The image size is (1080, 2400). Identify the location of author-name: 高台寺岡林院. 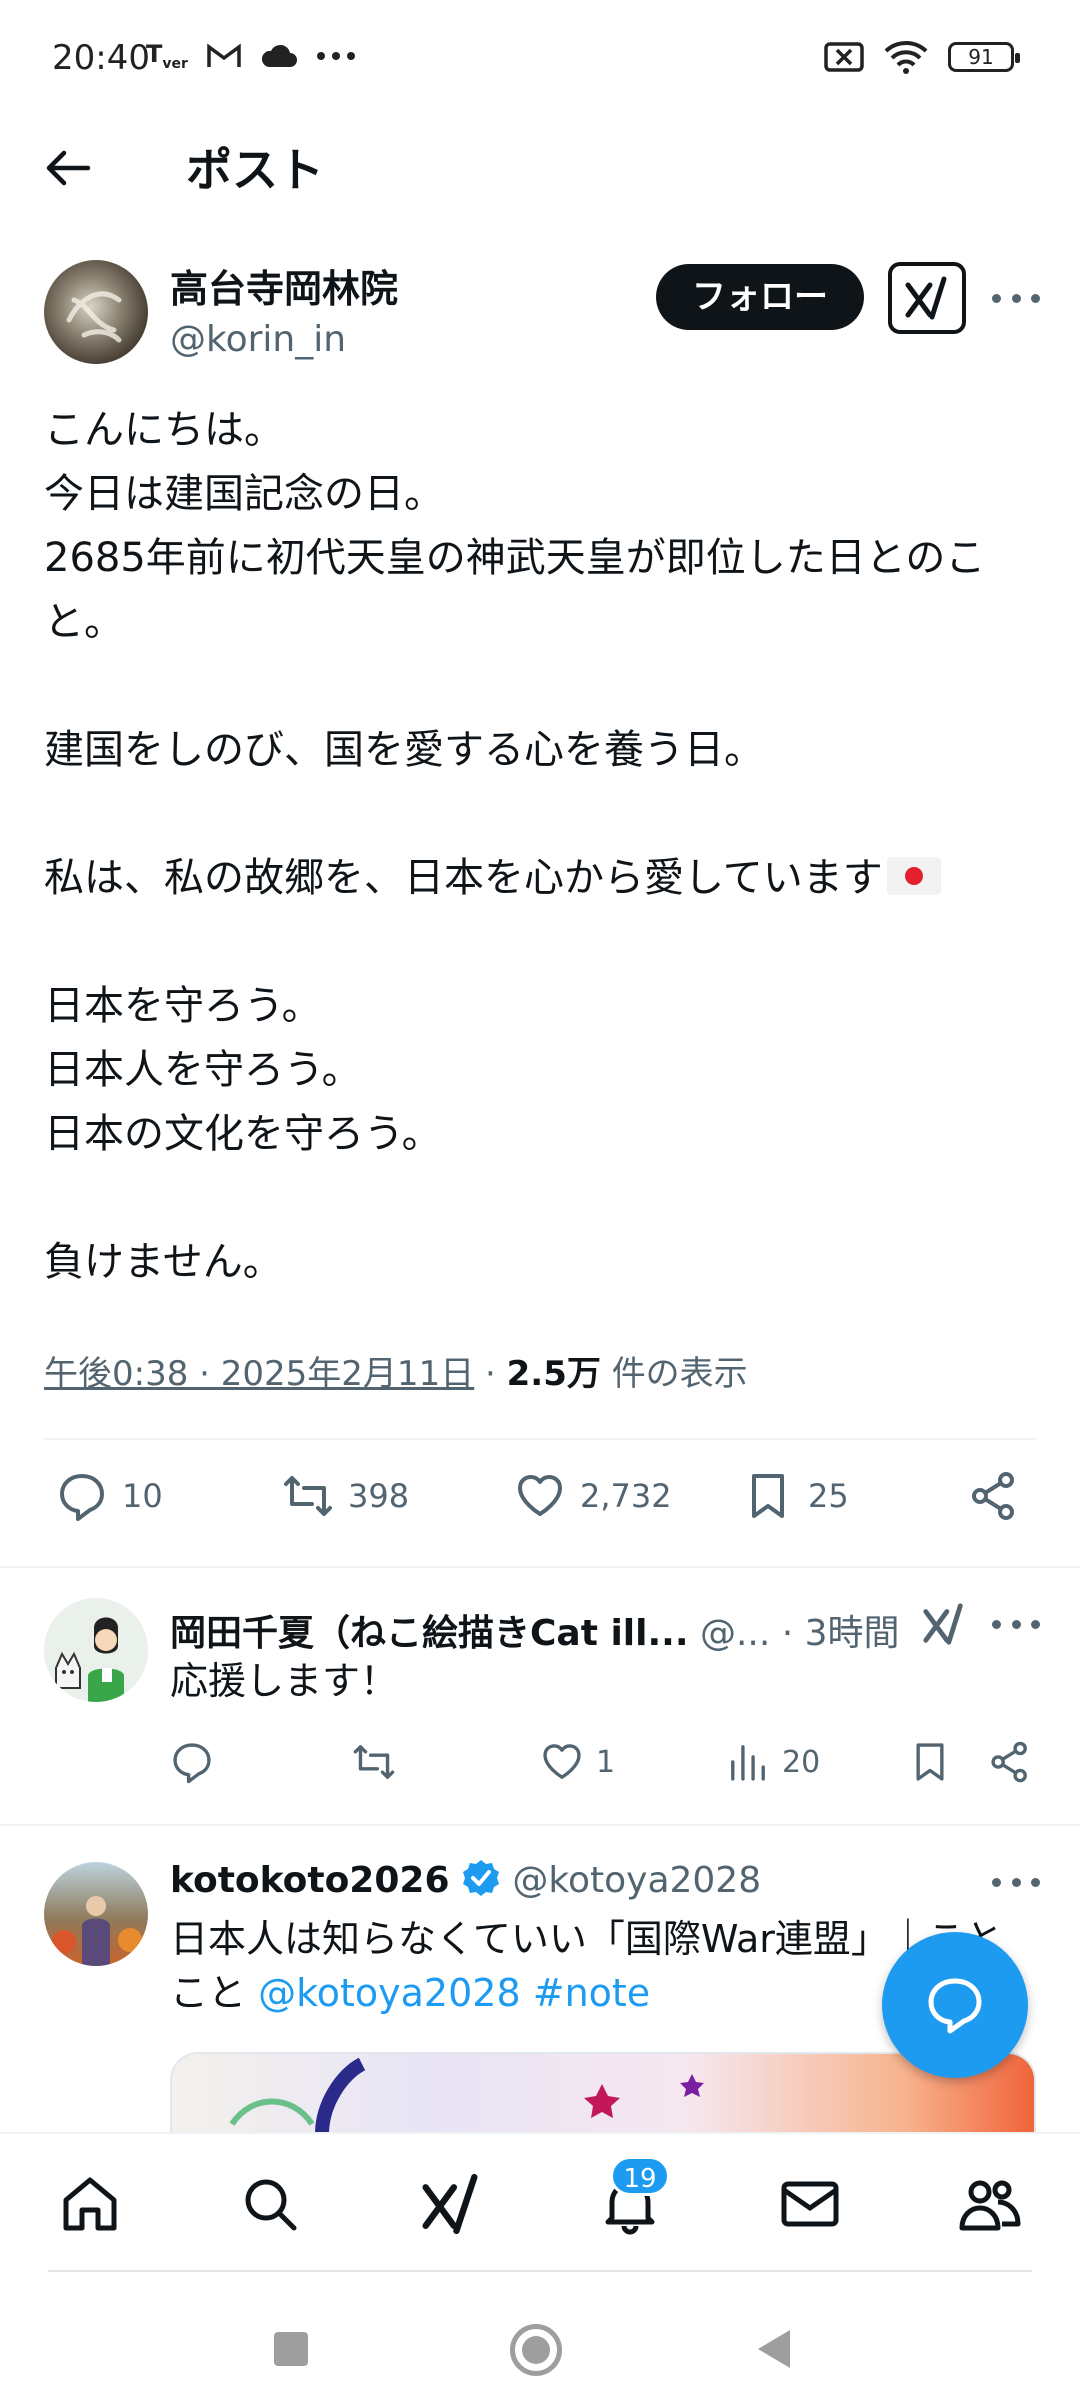
(284, 285).